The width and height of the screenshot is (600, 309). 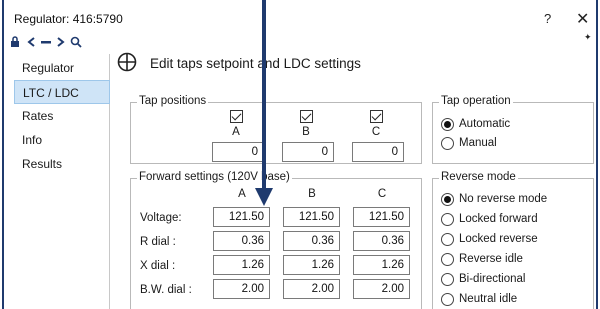 What do you see at coordinates (241, 289) in the screenshot?
I see `bw-dial-a-input: 2.00` at bounding box center [241, 289].